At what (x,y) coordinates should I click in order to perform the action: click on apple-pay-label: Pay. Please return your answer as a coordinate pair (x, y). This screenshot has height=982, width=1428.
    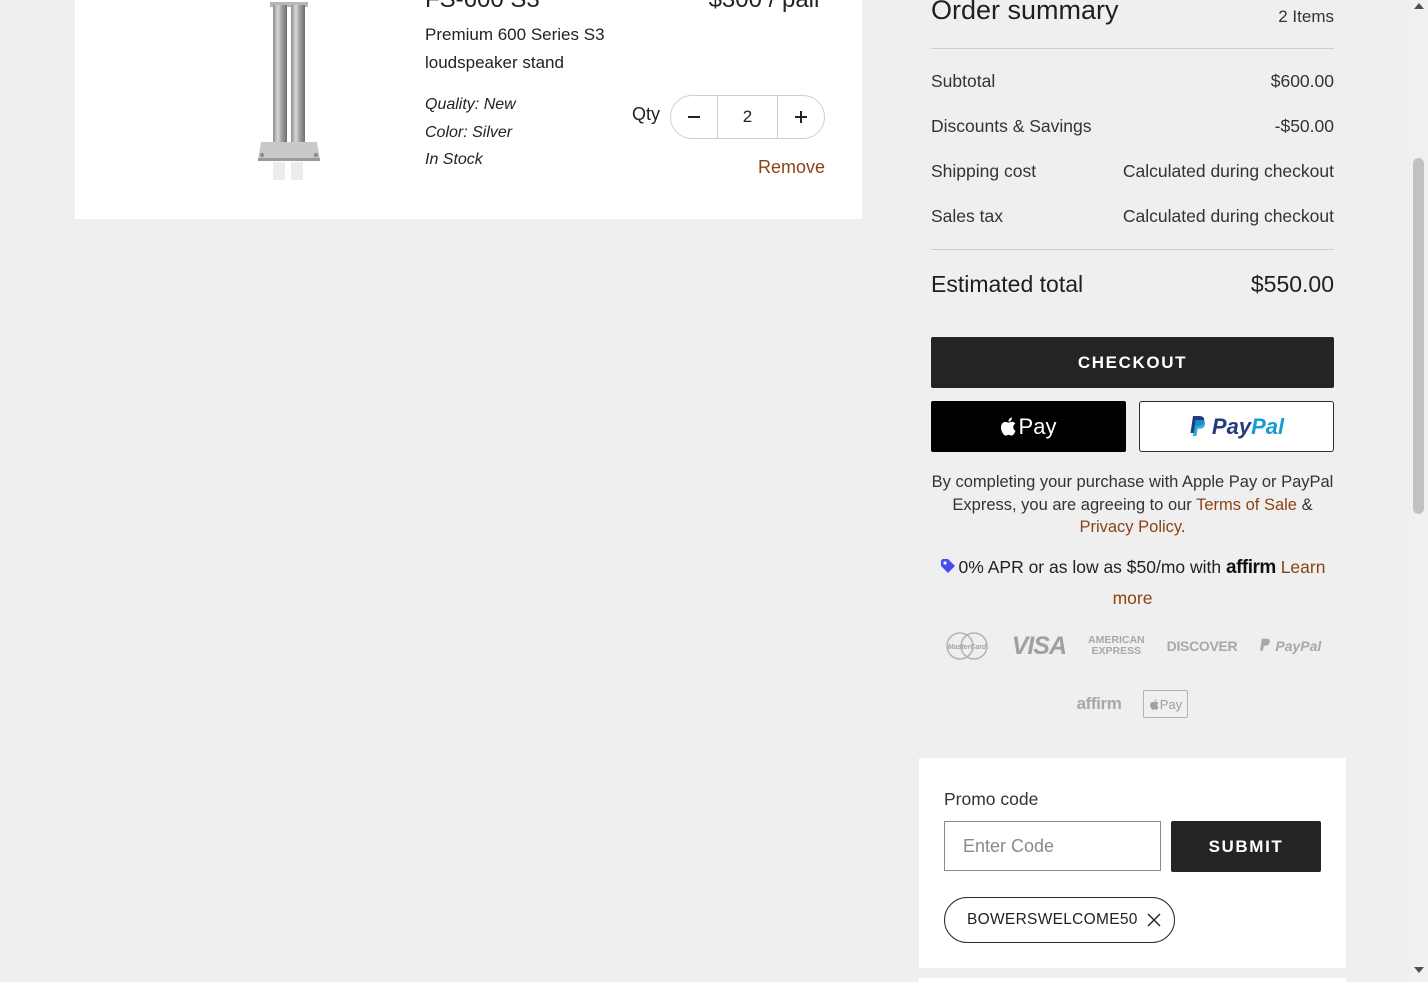
    Looking at the image, I should click on (1037, 426).